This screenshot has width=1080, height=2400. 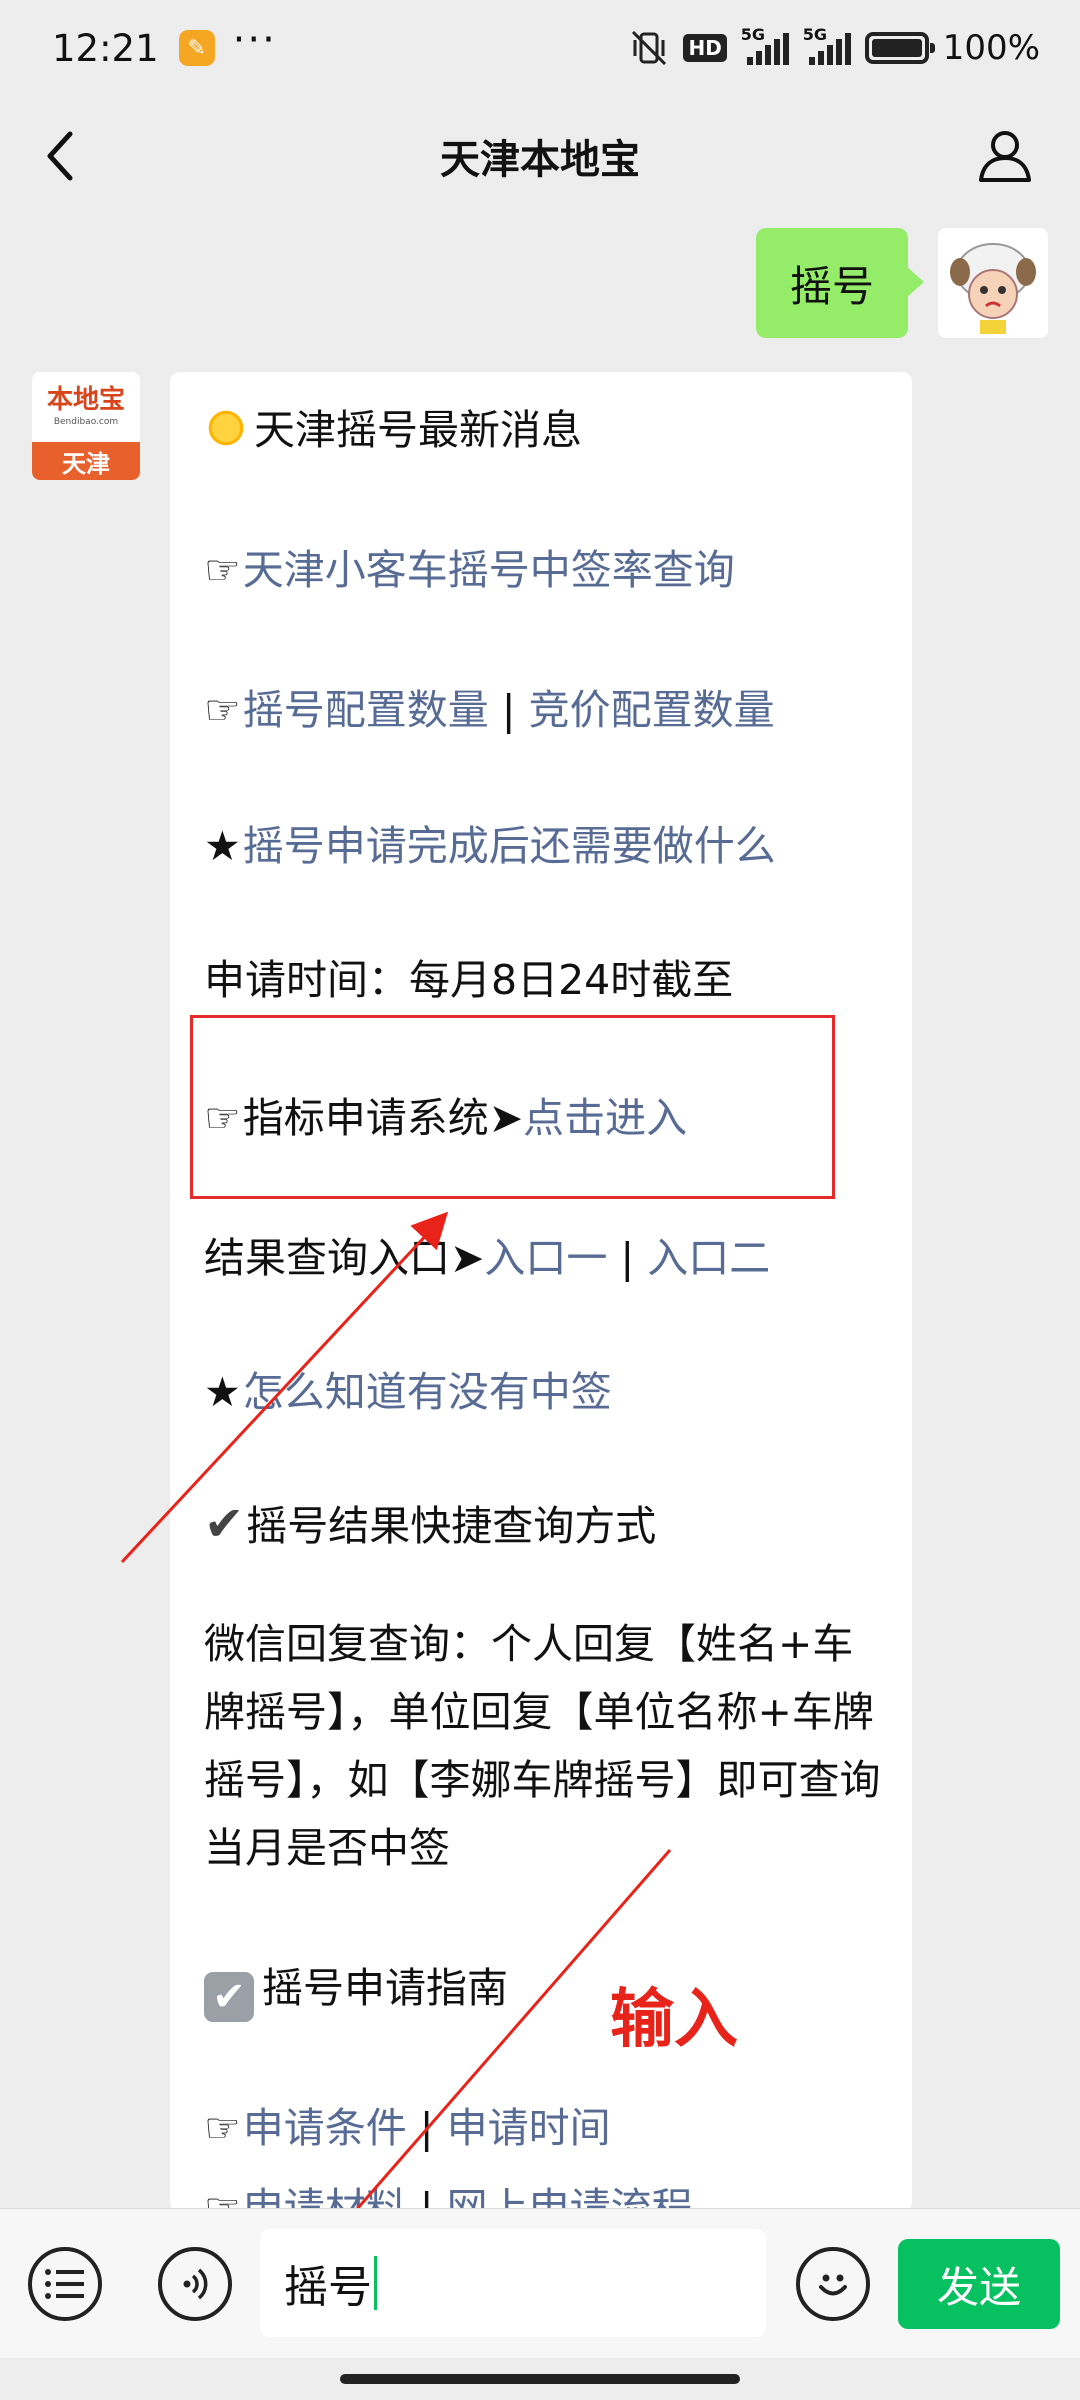 What do you see at coordinates (674, 2020) in the screenshot?
I see `annotation-input-label: 输入` at bounding box center [674, 2020].